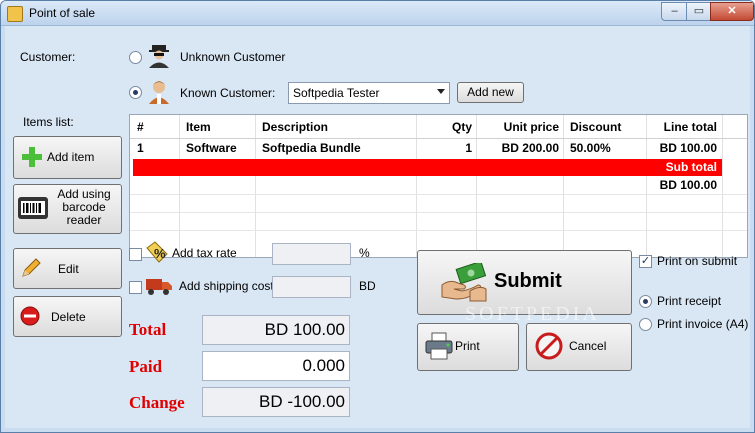 The width and height of the screenshot is (755, 433). What do you see at coordinates (444, 127) in the screenshot?
I see `column-header-qty: Qty` at bounding box center [444, 127].